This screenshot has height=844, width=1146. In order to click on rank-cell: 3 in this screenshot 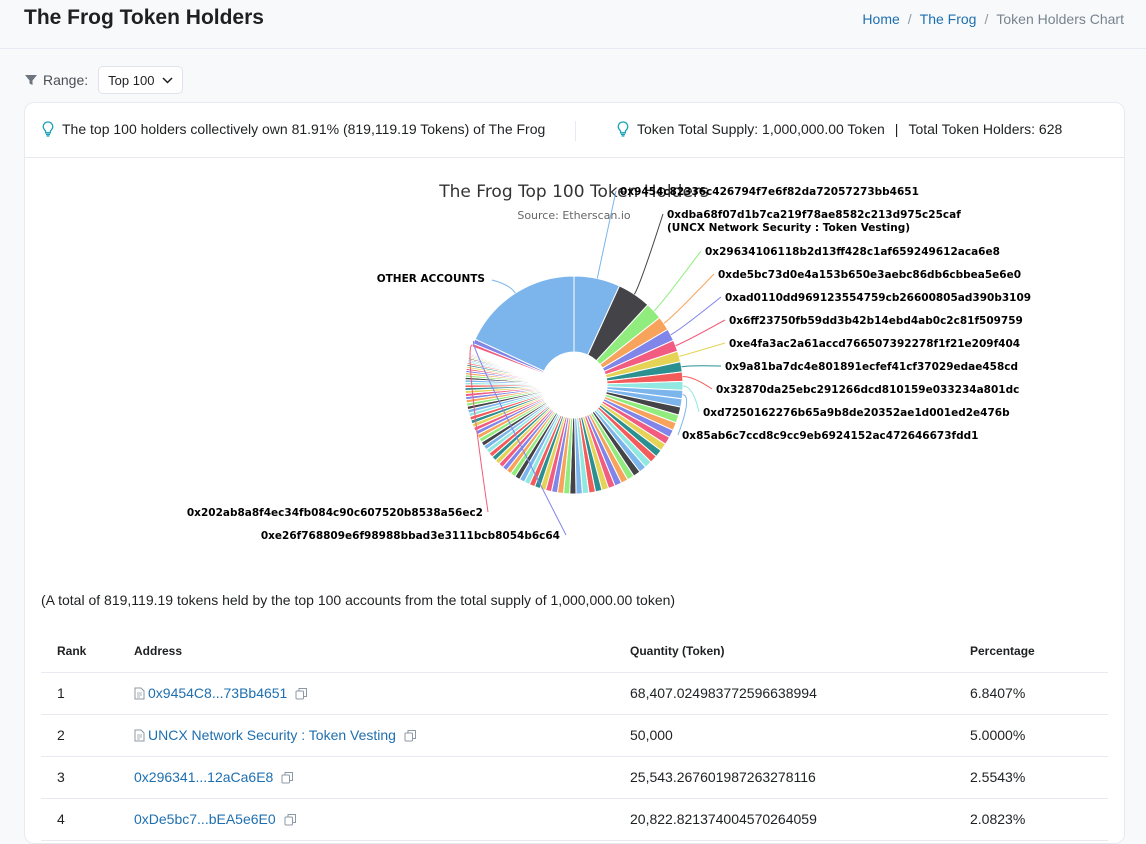, I will do `click(61, 777)`.